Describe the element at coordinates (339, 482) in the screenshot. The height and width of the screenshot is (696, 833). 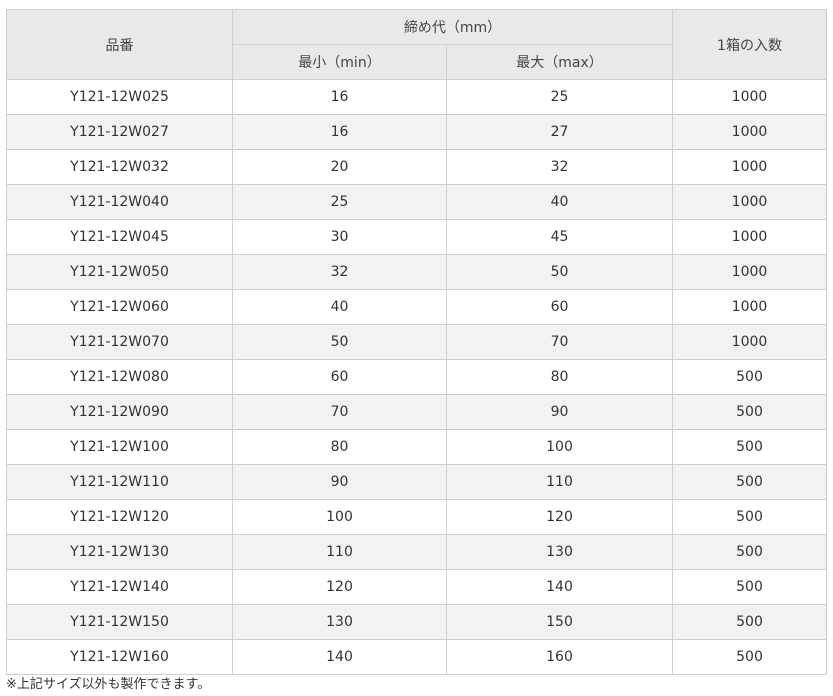
I see `cell-min: 90` at that location.